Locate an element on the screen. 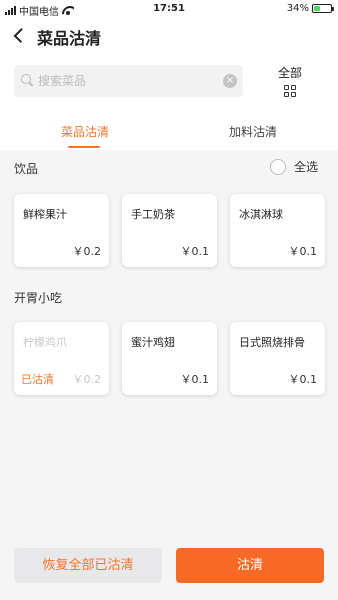 This screenshot has height=600, width=338. select-all-label: 全选 is located at coordinates (306, 167).